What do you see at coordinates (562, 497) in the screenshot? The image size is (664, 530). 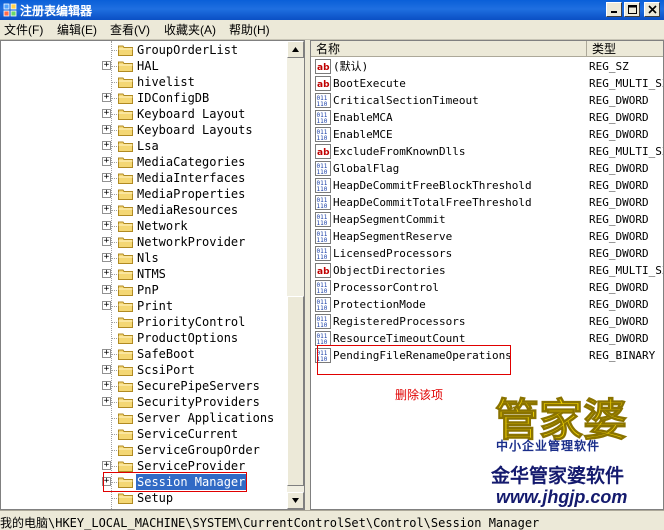 I see `watermark-url: www.jhgjp.com` at bounding box center [562, 497].